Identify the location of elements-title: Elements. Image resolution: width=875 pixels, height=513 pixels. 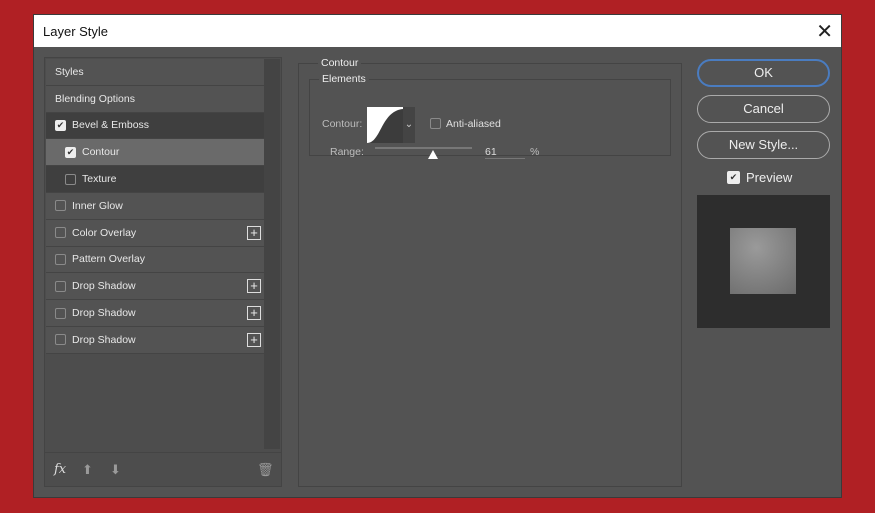
(344, 79).